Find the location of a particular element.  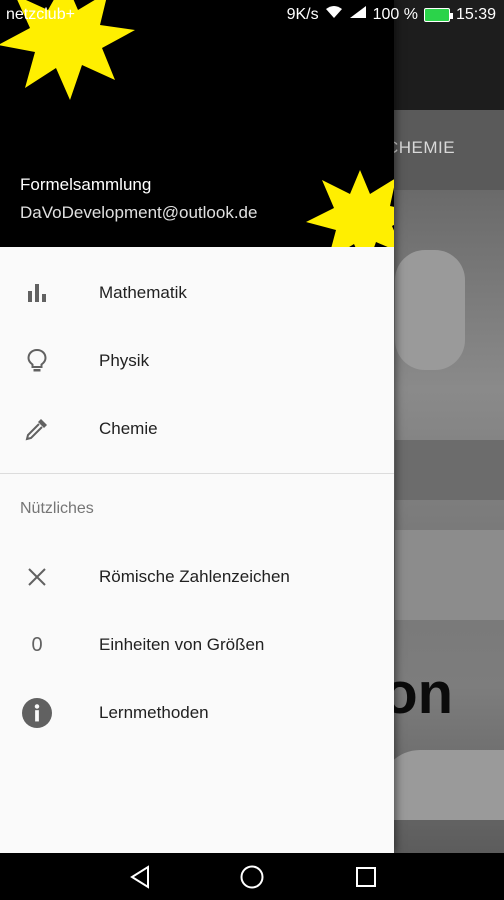

status-bar: netzclub+ 9K/s 100 % 15:39 is located at coordinates (252, 15).